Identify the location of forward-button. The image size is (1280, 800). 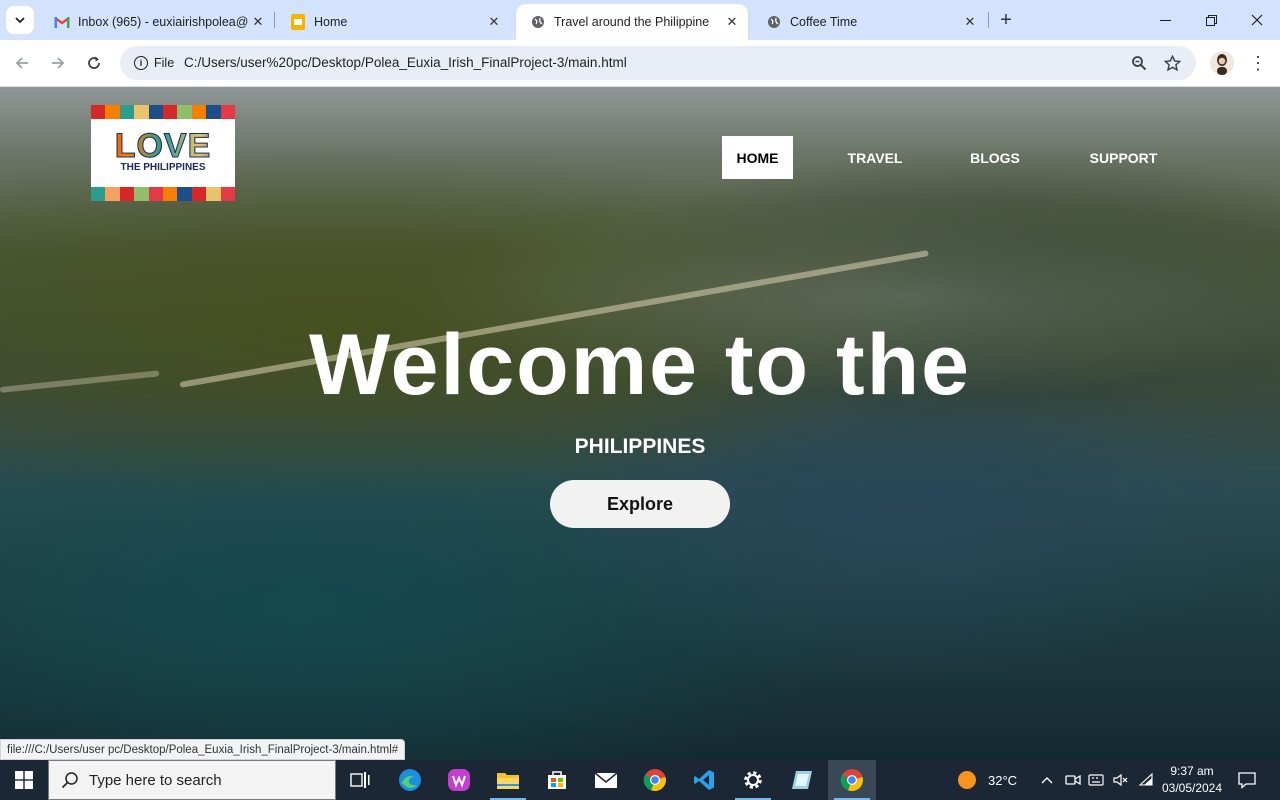
(58, 63).